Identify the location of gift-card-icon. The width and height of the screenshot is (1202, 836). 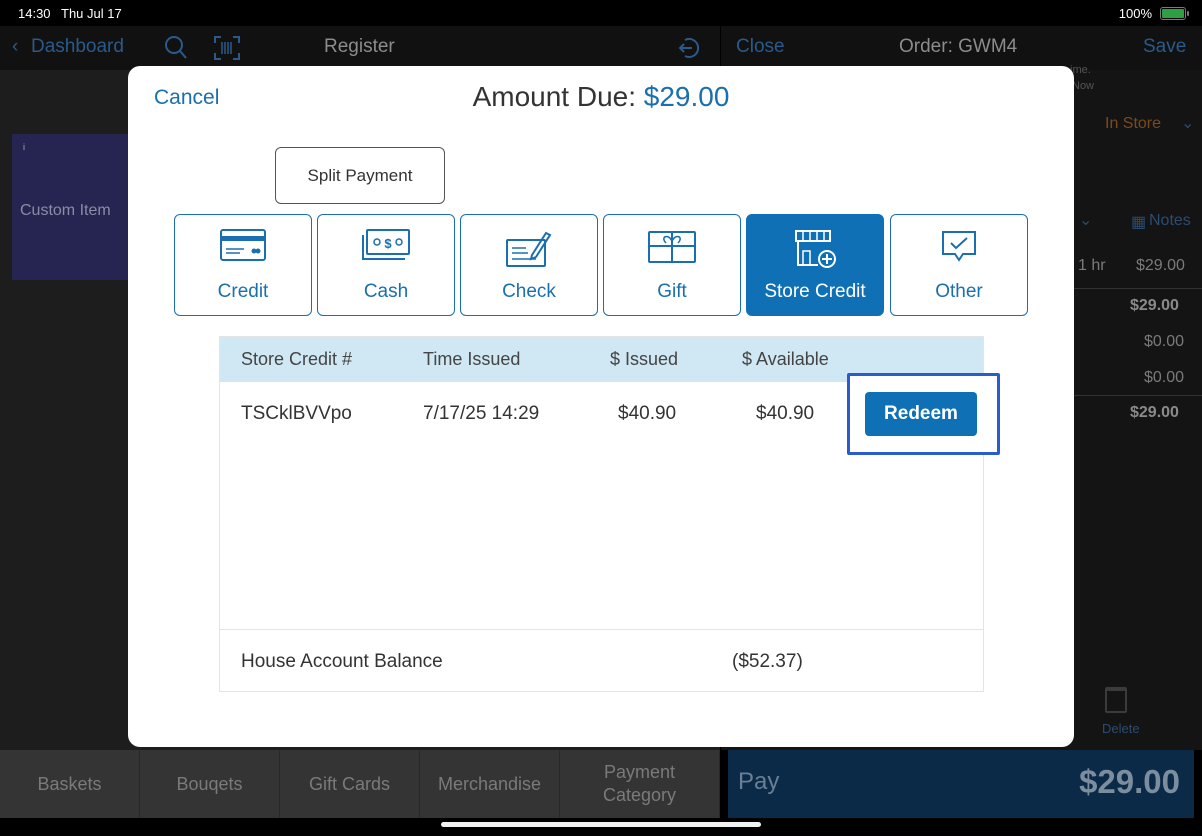
(672, 251).